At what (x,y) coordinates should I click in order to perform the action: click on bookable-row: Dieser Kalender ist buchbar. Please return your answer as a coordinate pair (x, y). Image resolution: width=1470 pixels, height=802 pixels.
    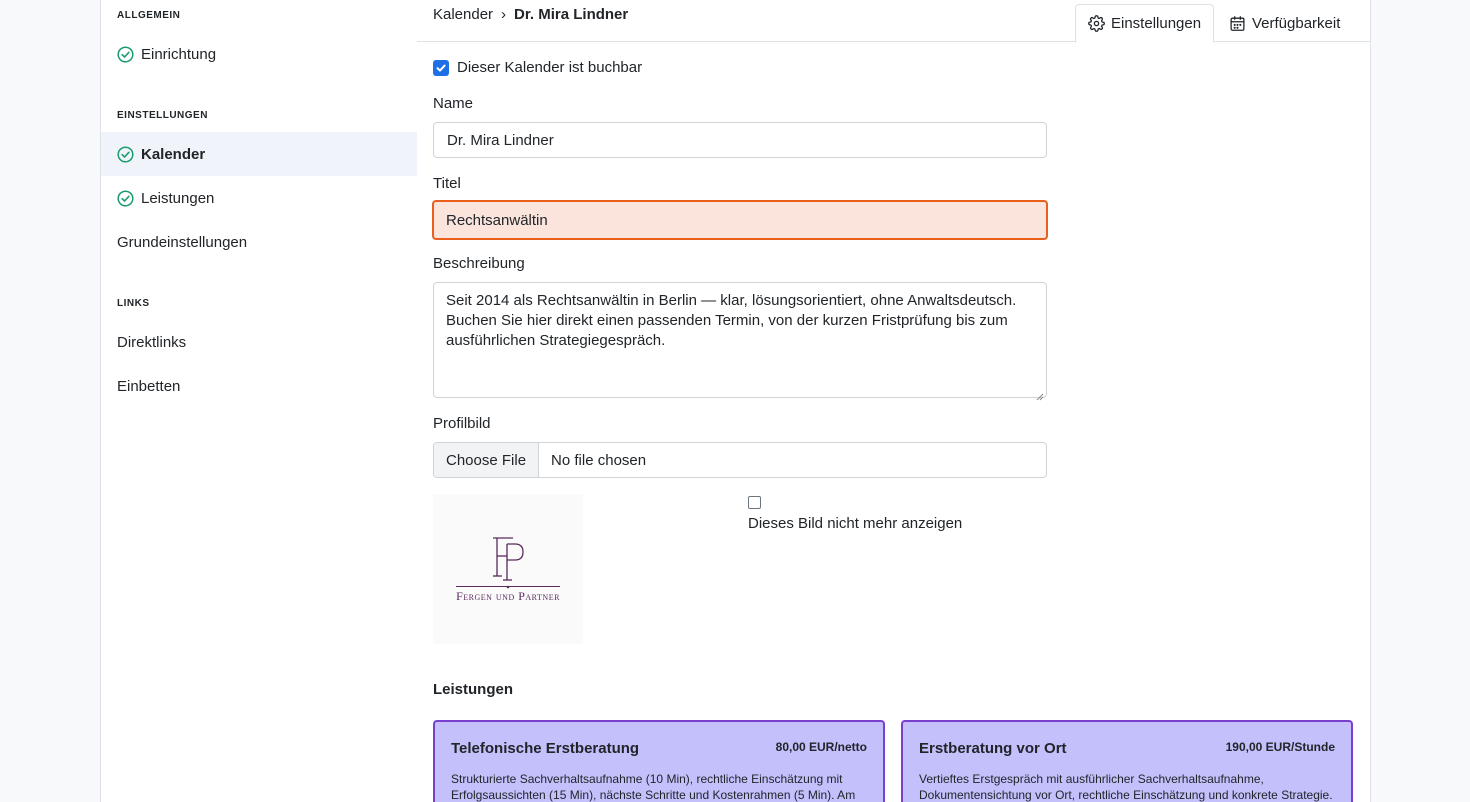
    Looking at the image, I should click on (537, 67).